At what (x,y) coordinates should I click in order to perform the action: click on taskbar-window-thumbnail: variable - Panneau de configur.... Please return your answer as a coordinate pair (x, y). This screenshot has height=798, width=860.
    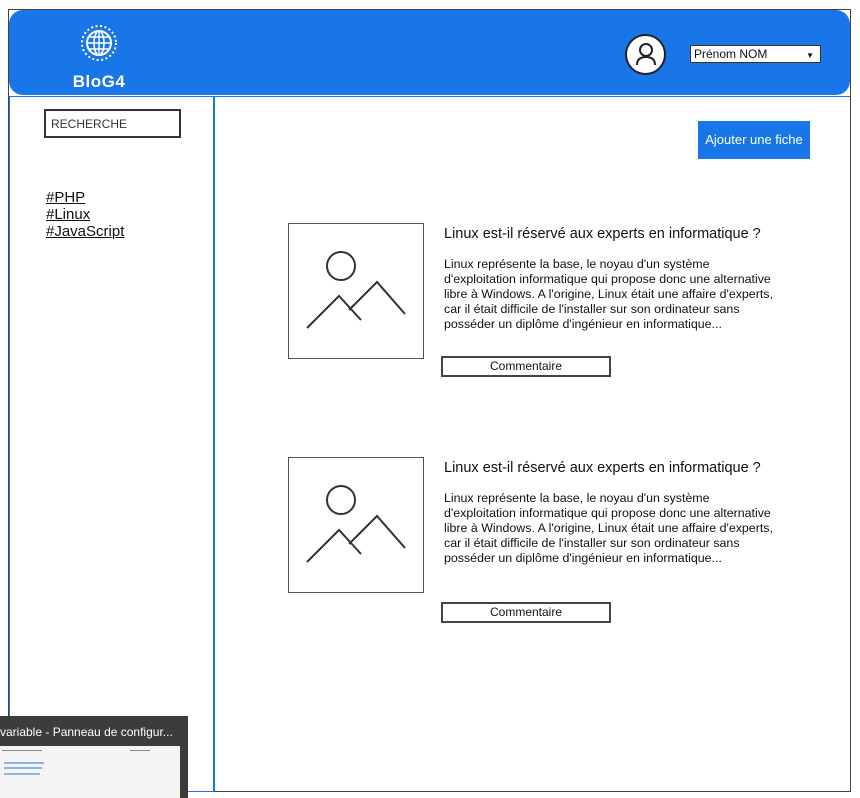
    Looking at the image, I should click on (94, 757).